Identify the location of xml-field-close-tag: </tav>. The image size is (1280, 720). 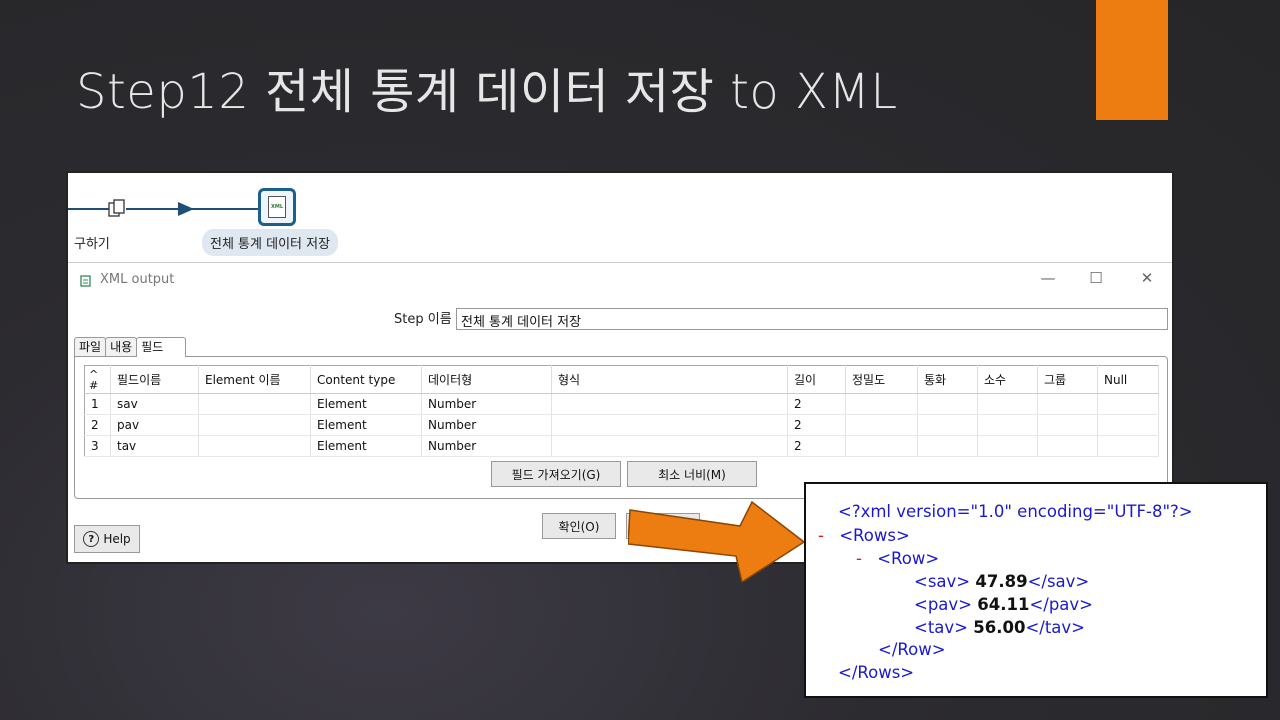
(1055, 627).